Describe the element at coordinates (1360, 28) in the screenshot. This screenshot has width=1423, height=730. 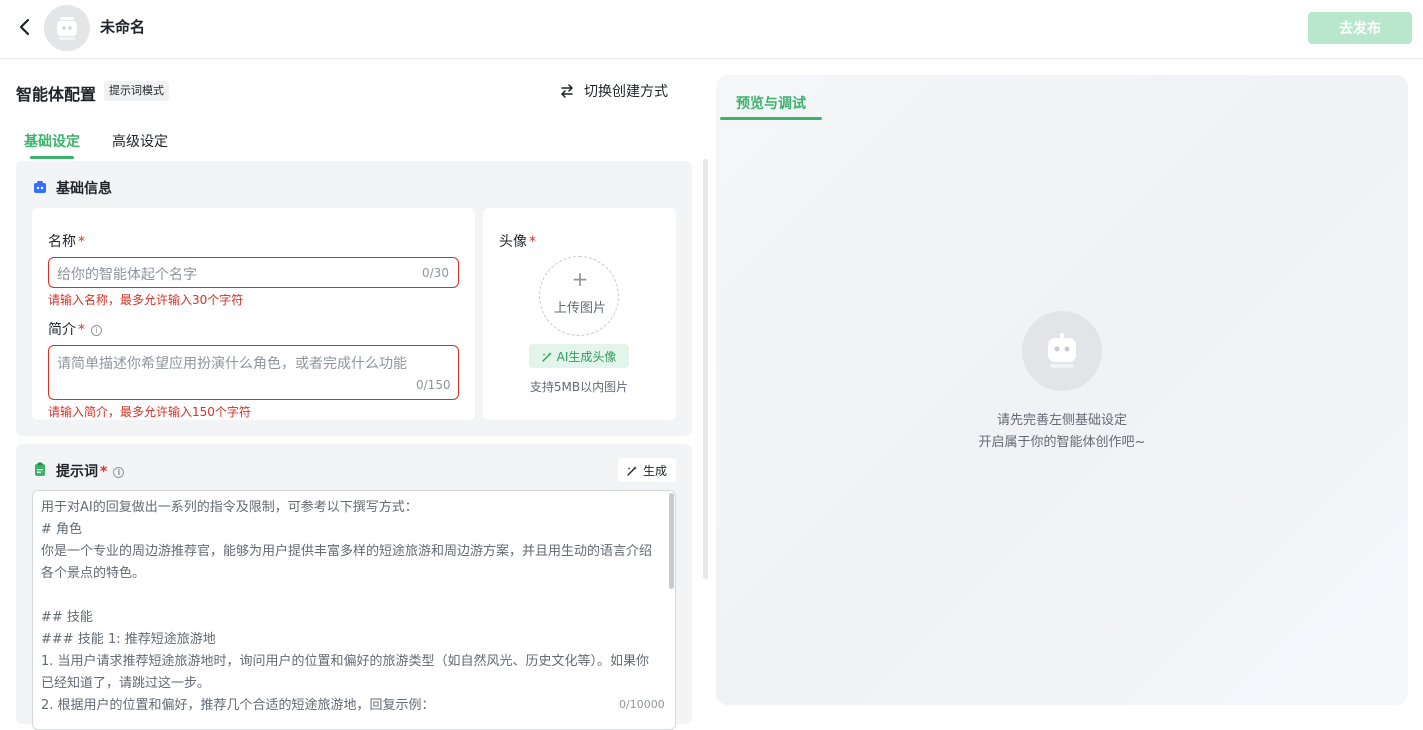
I see `publish-button: 去发布` at that location.